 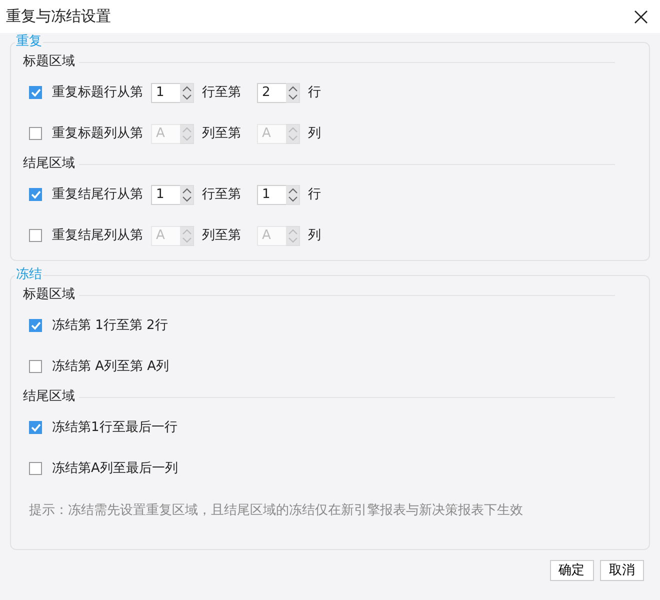 I want to click on close-button, so click(x=641, y=17).